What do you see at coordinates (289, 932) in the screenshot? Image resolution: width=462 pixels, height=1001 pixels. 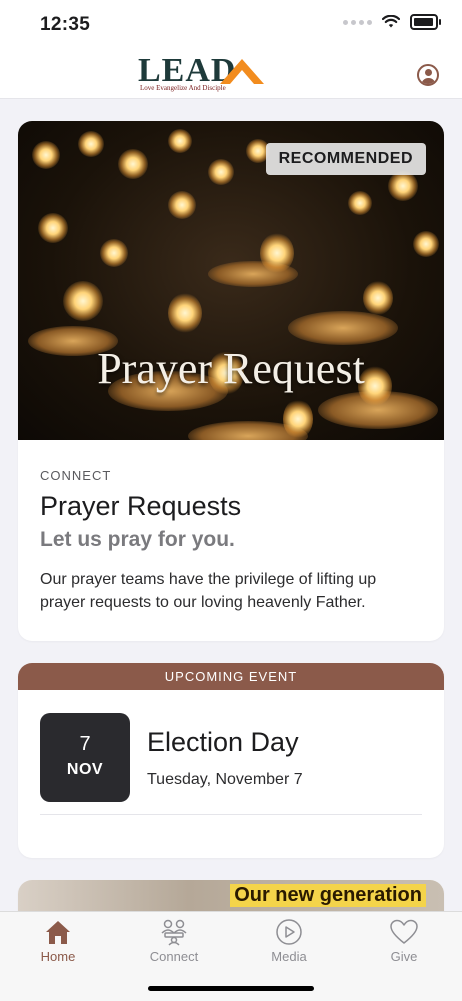 I see `play-circle-icon` at bounding box center [289, 932].